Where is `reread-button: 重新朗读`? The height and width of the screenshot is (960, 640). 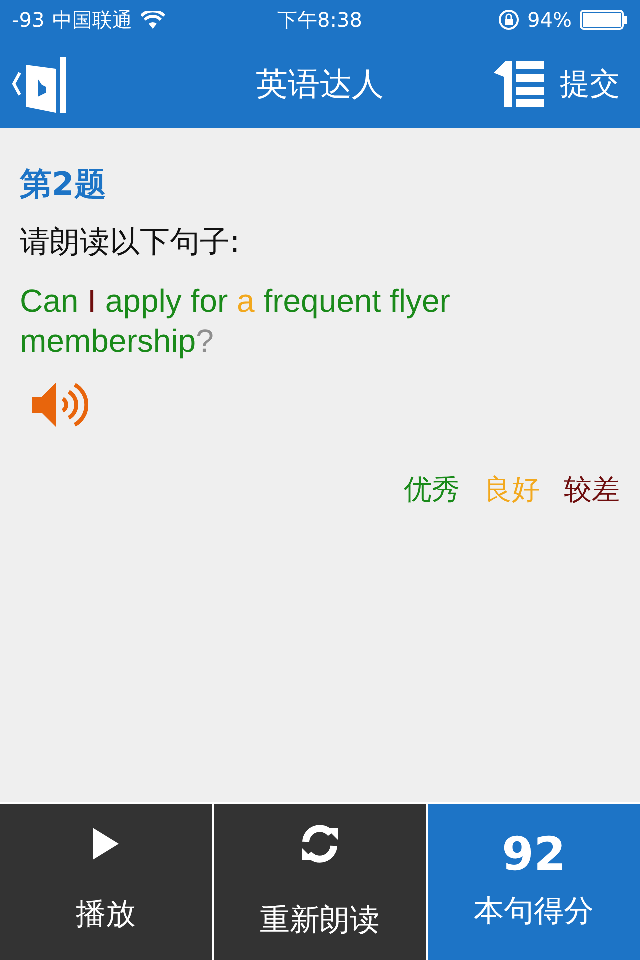 reread-button: 重新朗读 is located at coordinates (320, 882).